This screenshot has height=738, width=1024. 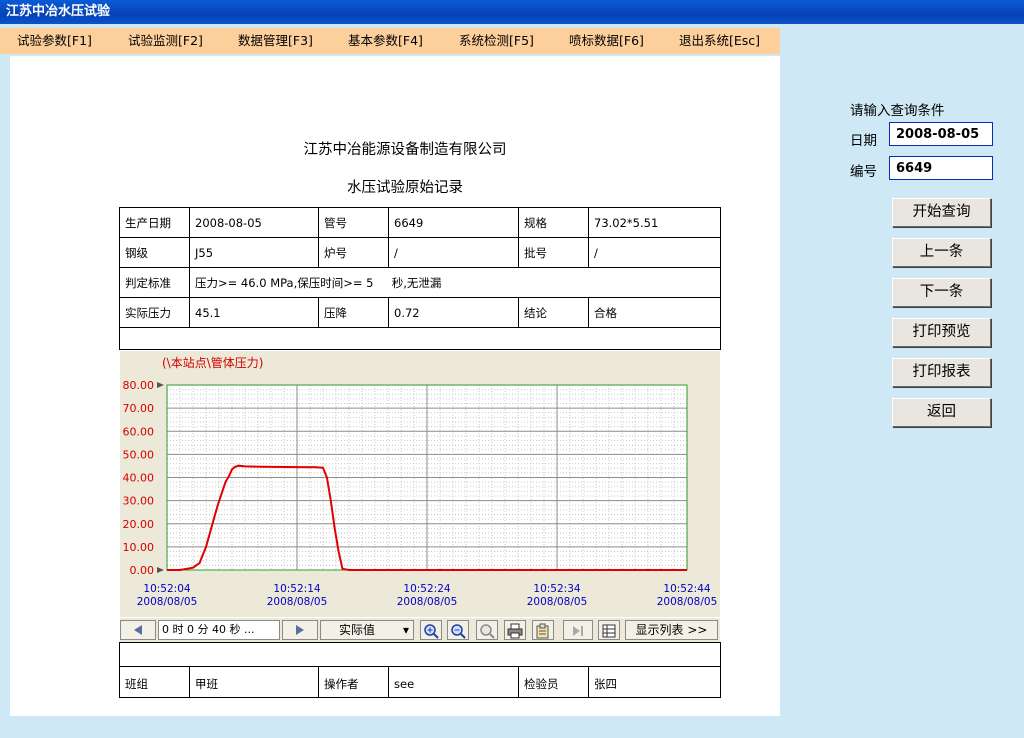 I want to click on chevron-down-icon: ▾, so click(x=405, y=630).